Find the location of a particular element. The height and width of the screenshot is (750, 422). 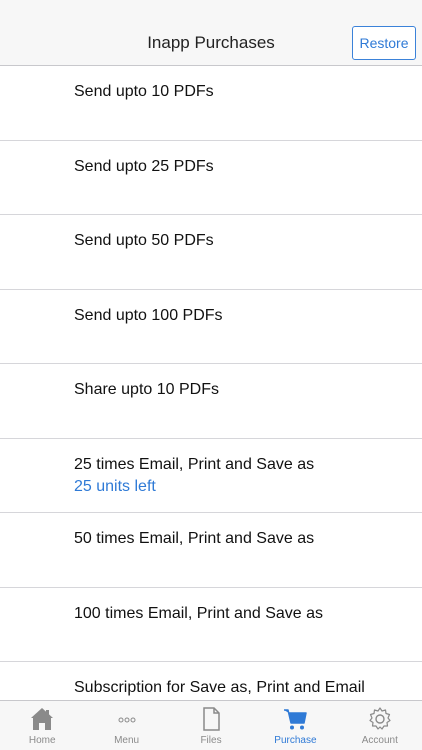

tab-label: Purchase is located at coordinates (295, 740).